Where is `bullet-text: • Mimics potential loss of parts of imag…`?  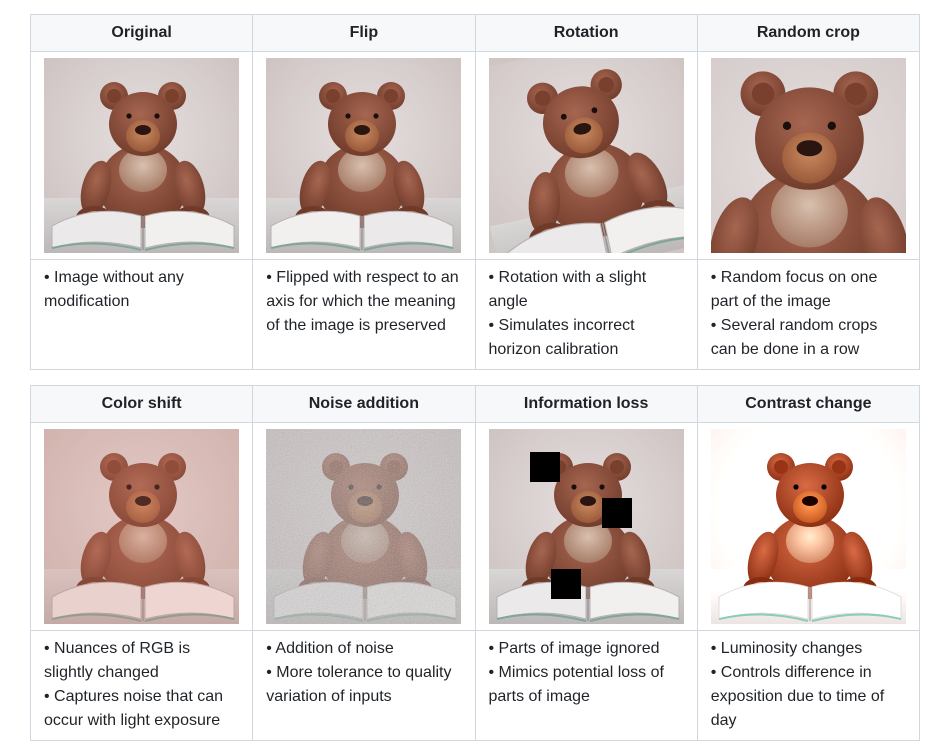 bullet-text: • Mimics potential loss of parts of imag… is located at coordinates (576, 684).